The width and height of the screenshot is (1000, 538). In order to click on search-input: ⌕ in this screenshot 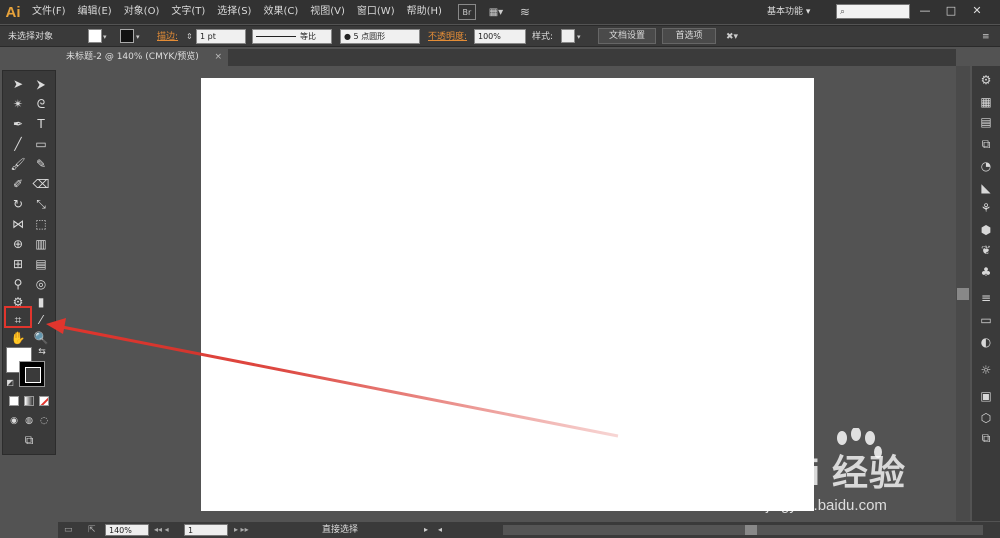, I will do `click(873, 11)`.